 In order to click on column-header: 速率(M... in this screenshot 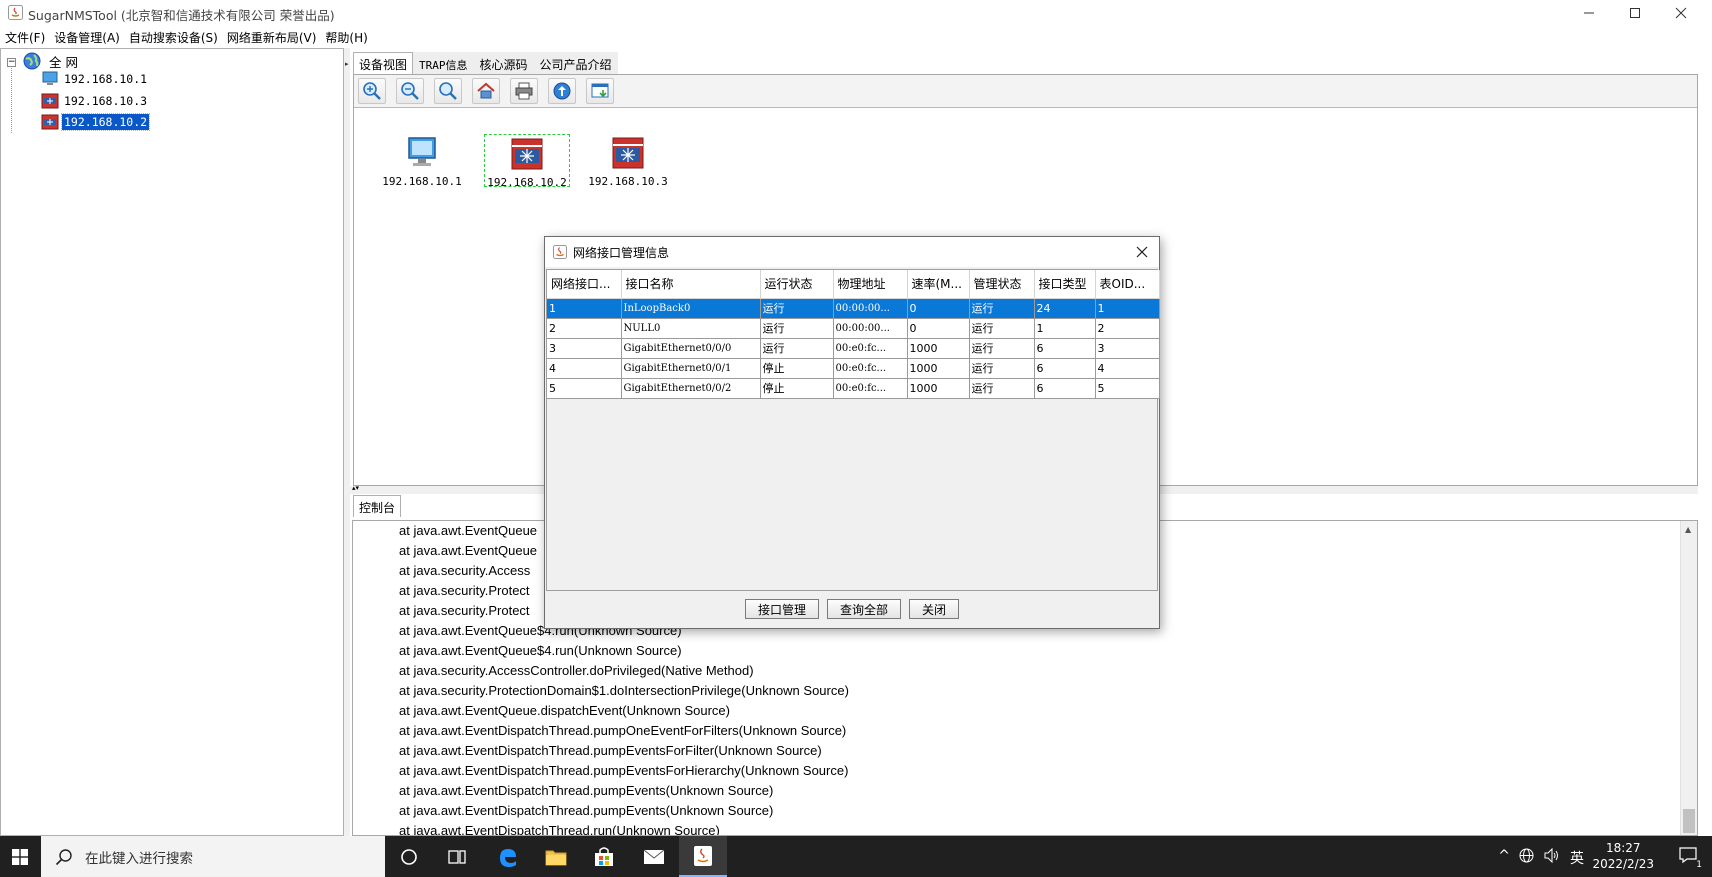, I will do `click(938, 284)`.